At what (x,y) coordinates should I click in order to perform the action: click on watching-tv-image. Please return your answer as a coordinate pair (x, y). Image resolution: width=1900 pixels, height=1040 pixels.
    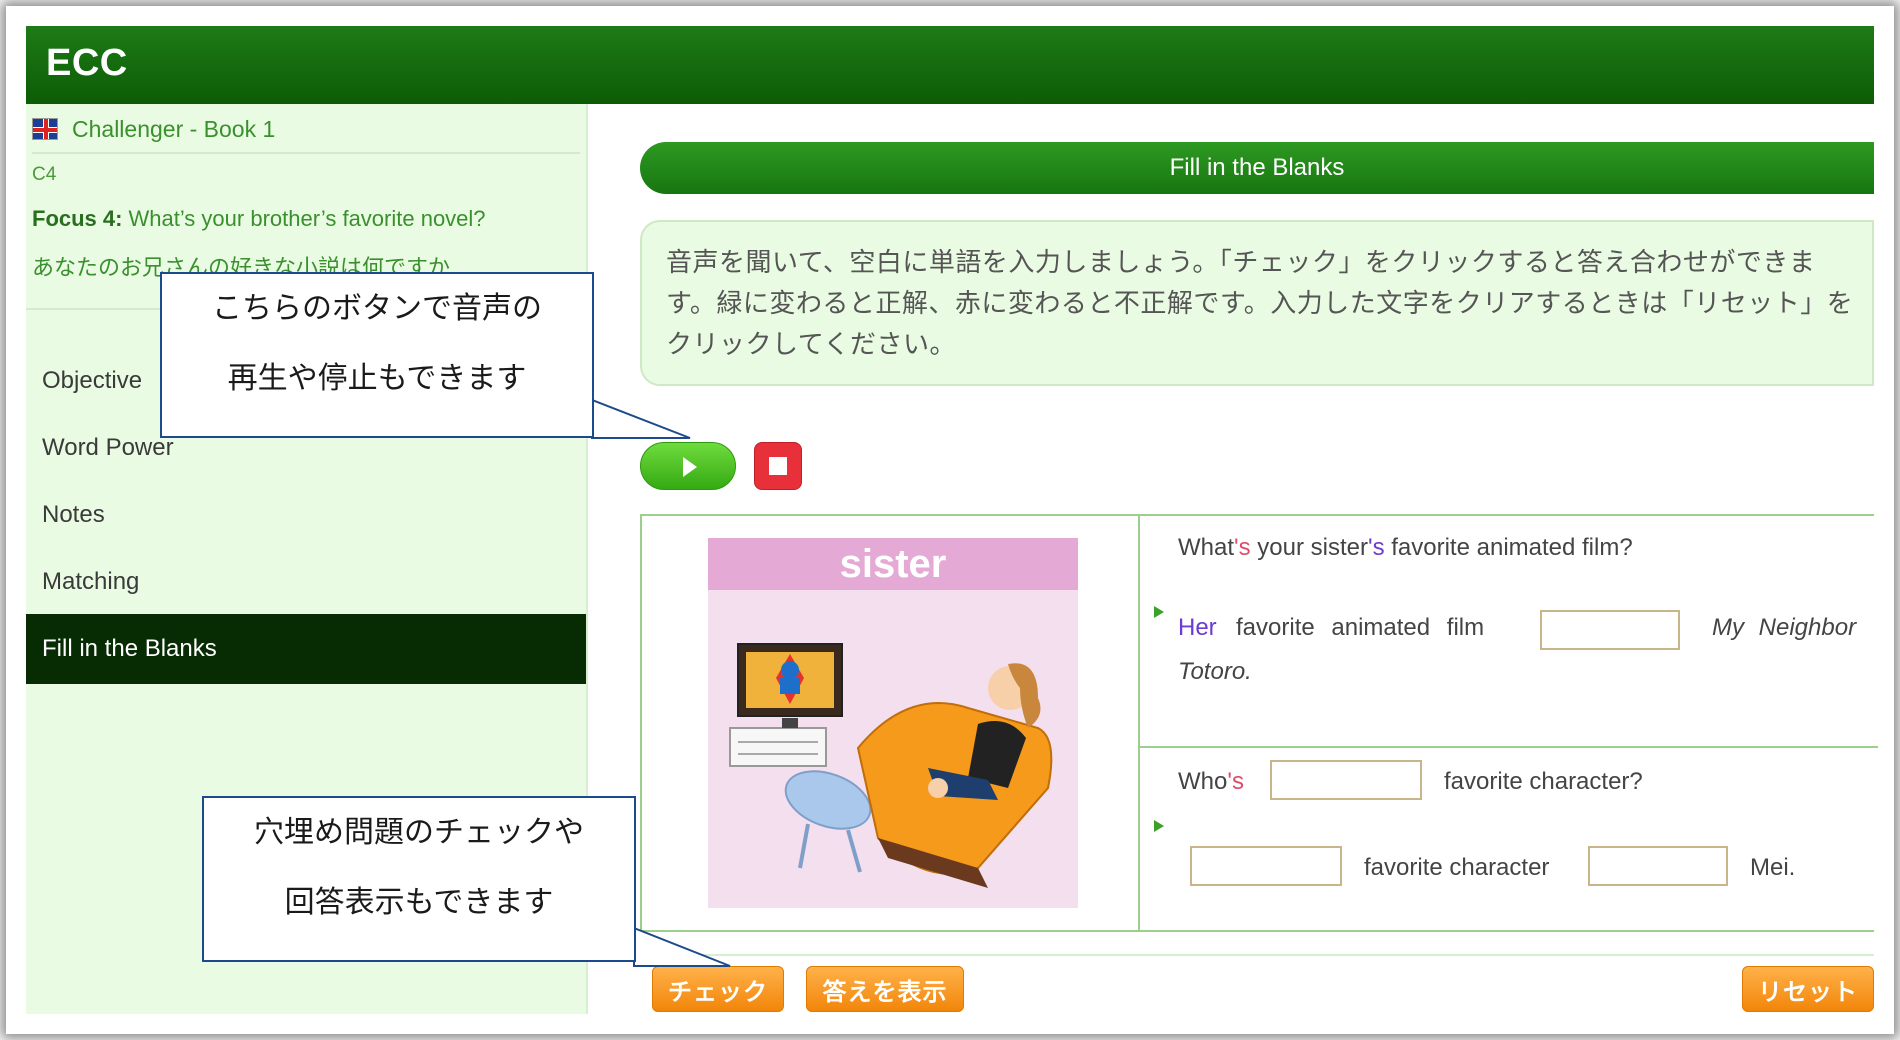
    Looking at the image, I should click on (891, 765).